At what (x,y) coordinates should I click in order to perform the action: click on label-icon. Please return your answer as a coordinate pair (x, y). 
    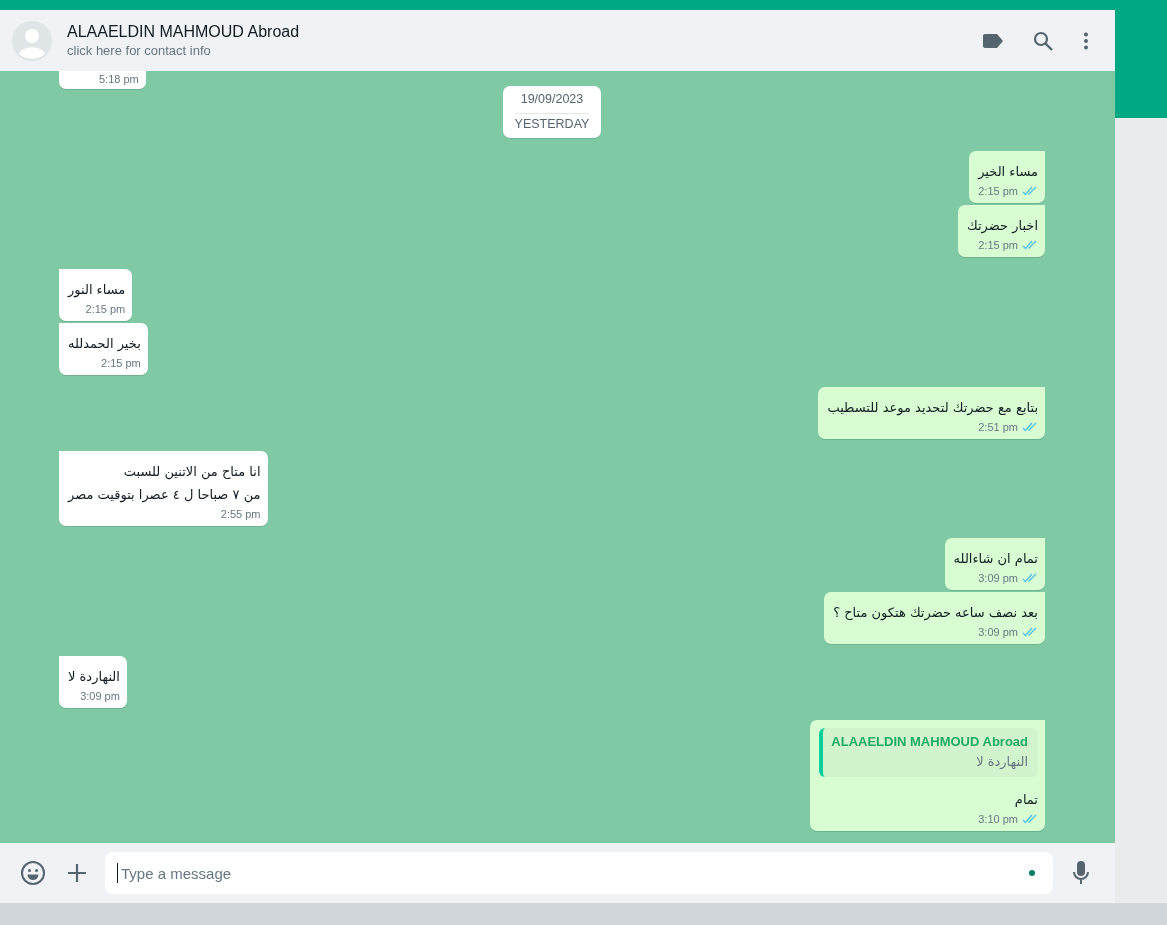
    Looking at the image, I should click on (993, 40).